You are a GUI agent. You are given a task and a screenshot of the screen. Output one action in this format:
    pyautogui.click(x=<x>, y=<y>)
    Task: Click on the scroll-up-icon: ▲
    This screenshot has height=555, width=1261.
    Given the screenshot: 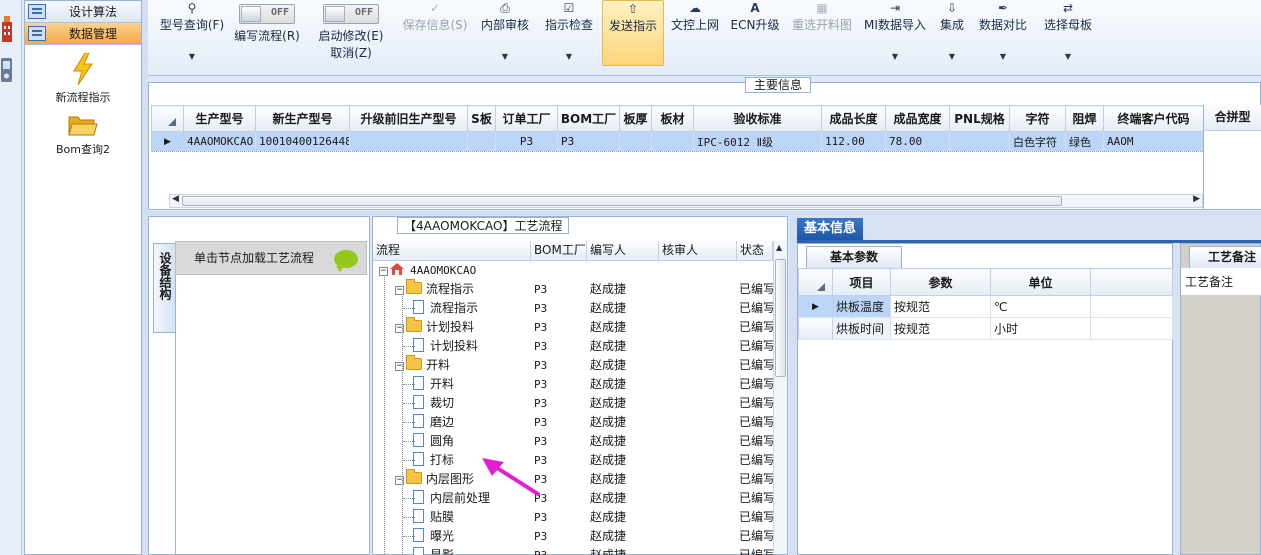 What is the action you would take?
    pyautogui.click(x=779, y=247)
    